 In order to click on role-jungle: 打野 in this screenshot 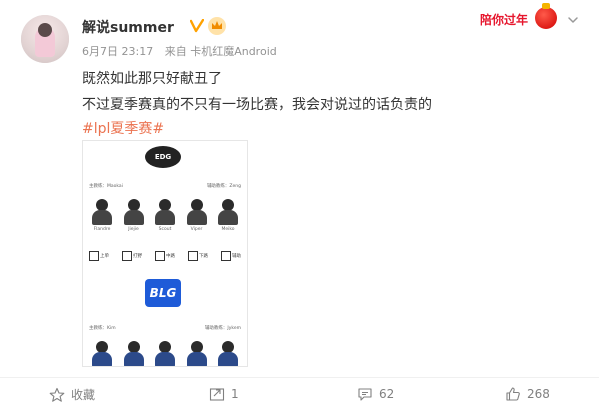, I will do `click(132, 256)`.